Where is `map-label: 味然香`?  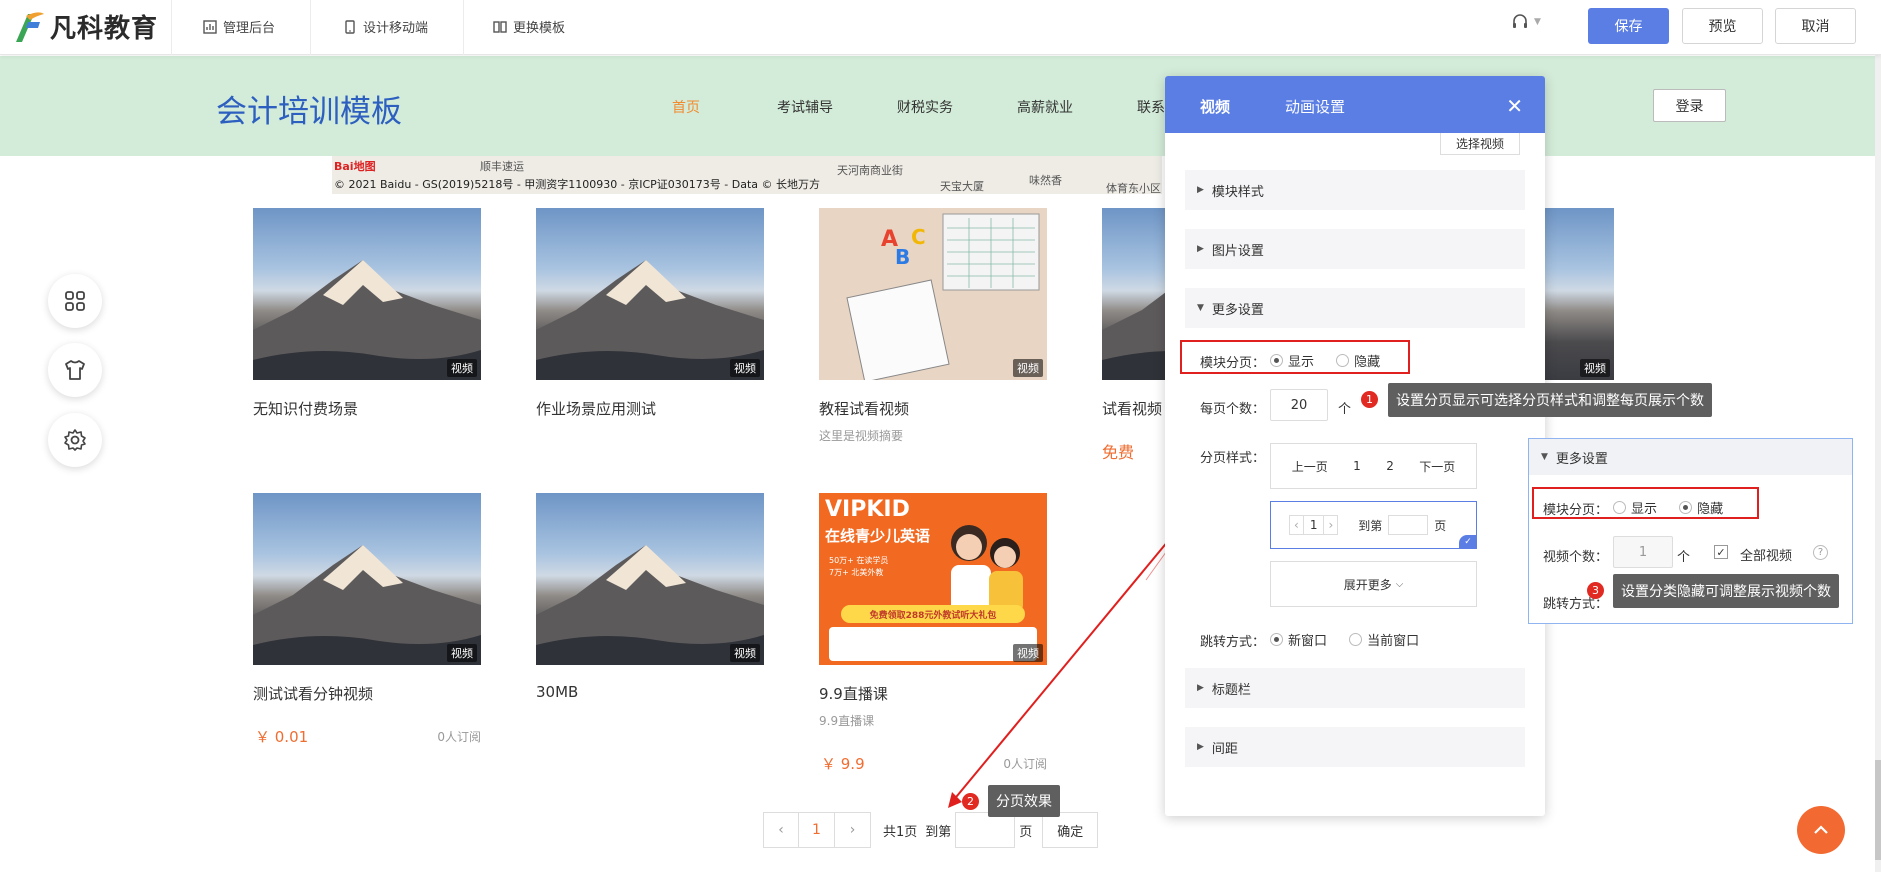
map-label: 味然香 is located at coordinates (1045, 180).